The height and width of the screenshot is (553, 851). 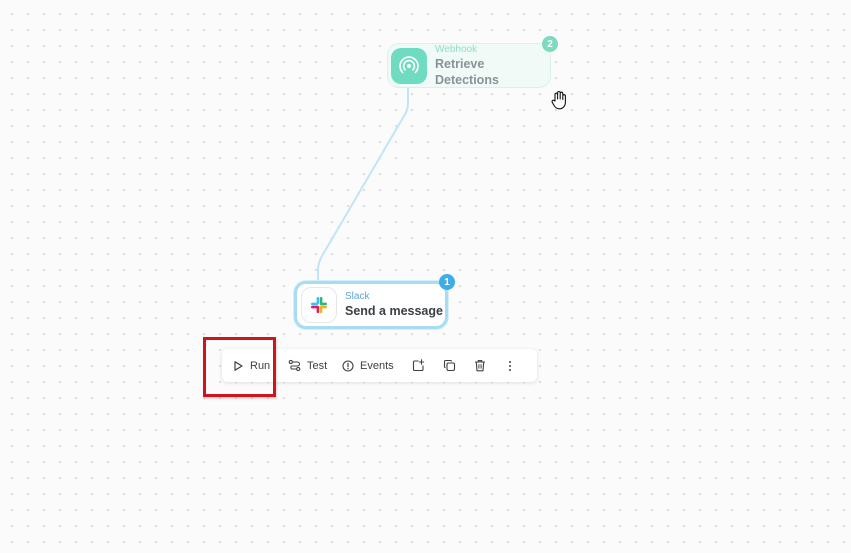 I want to click on test-button: Test, so click(x=308, y=365).